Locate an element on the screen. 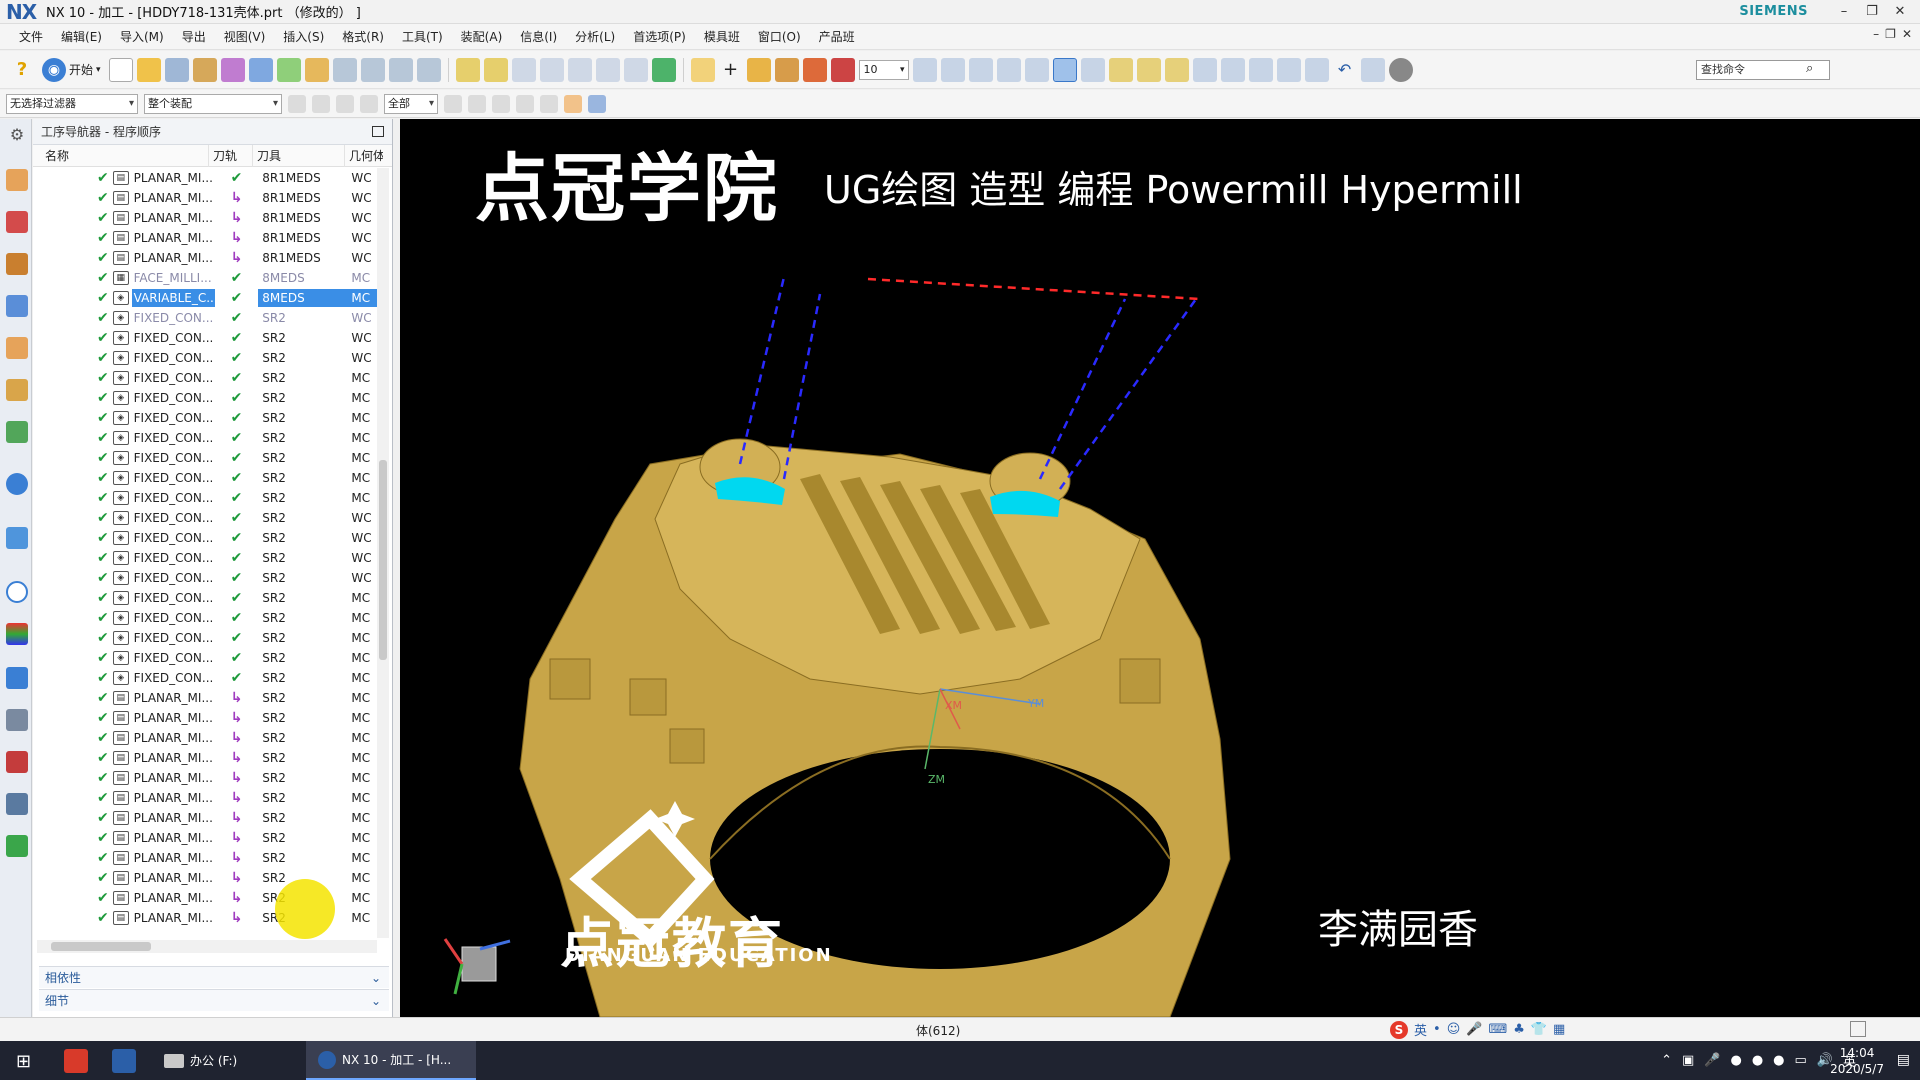 The width and height of the screenshot is (1920, 1080). create-operation-icon is located at coordinates (316, 69).